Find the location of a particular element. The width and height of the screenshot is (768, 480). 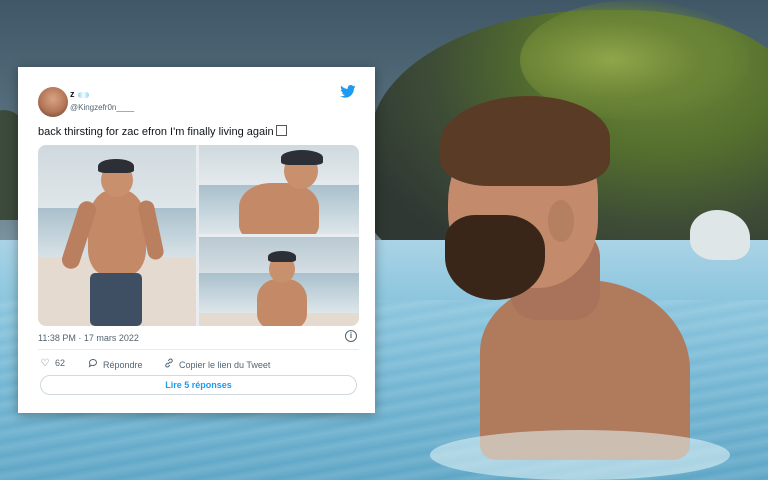

missing-emoji-icon is located at coordinates (281, 130).